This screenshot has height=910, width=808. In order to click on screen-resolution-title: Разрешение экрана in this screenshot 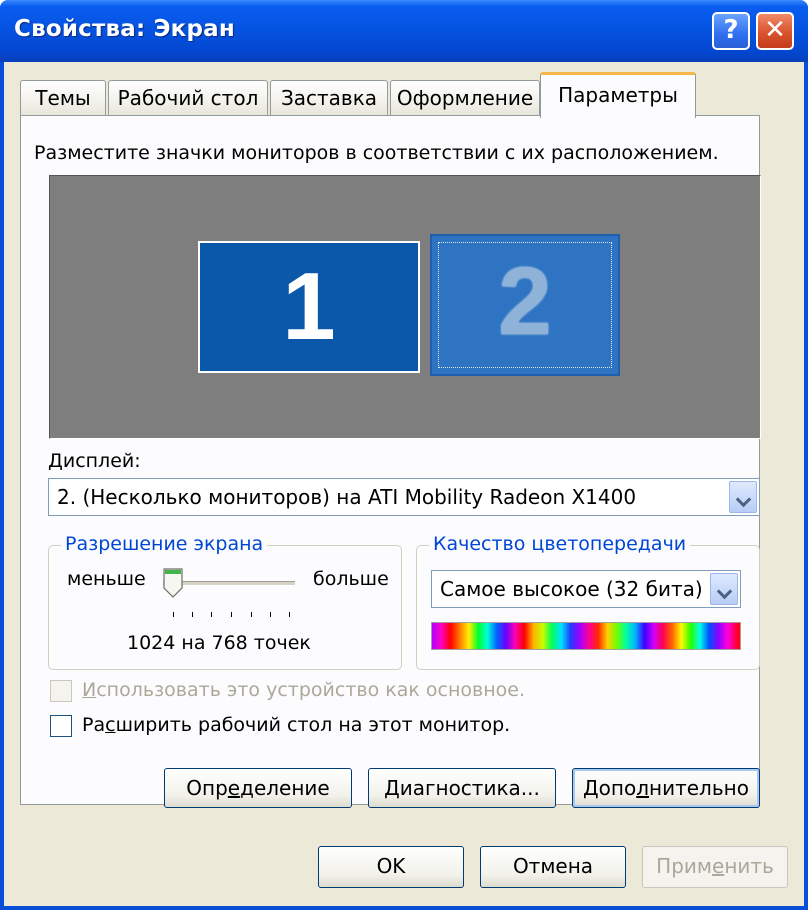, I will do `click(164, 544)`.